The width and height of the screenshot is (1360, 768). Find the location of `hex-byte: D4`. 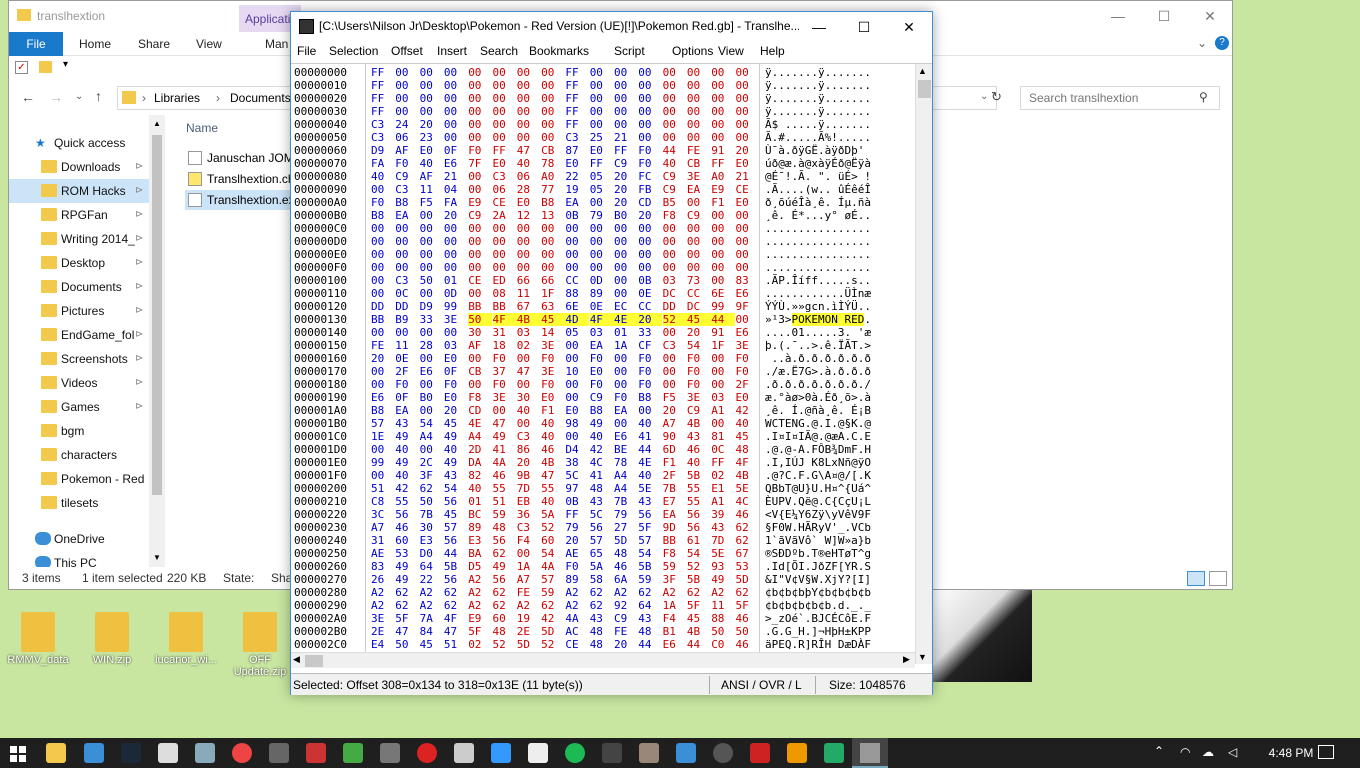

hex-byte: D4 is located at coordinates (575, 449).